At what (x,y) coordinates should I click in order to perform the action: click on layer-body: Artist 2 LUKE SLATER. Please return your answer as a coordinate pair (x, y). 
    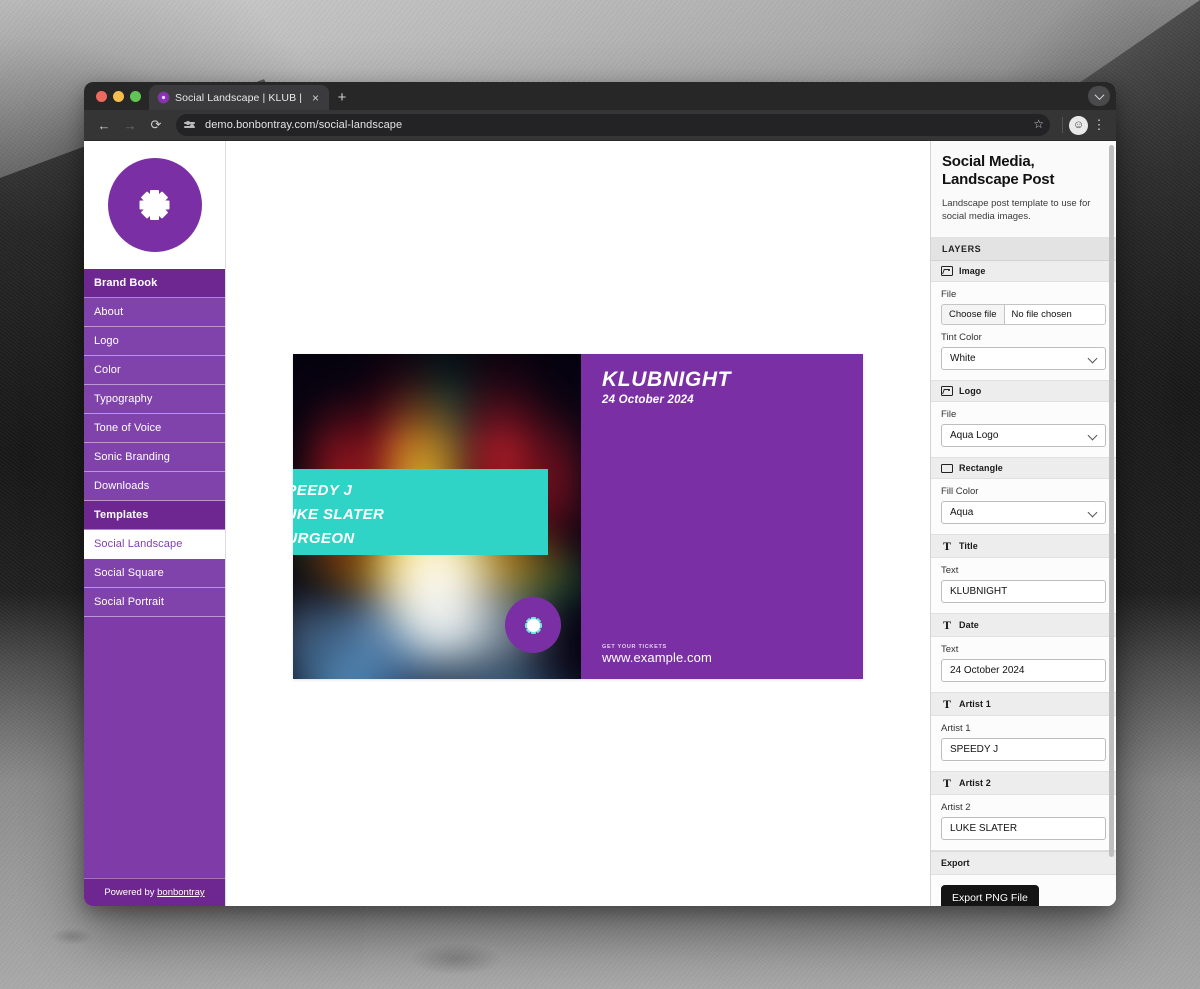
    Looking at the image, I should click on (1023, 822).